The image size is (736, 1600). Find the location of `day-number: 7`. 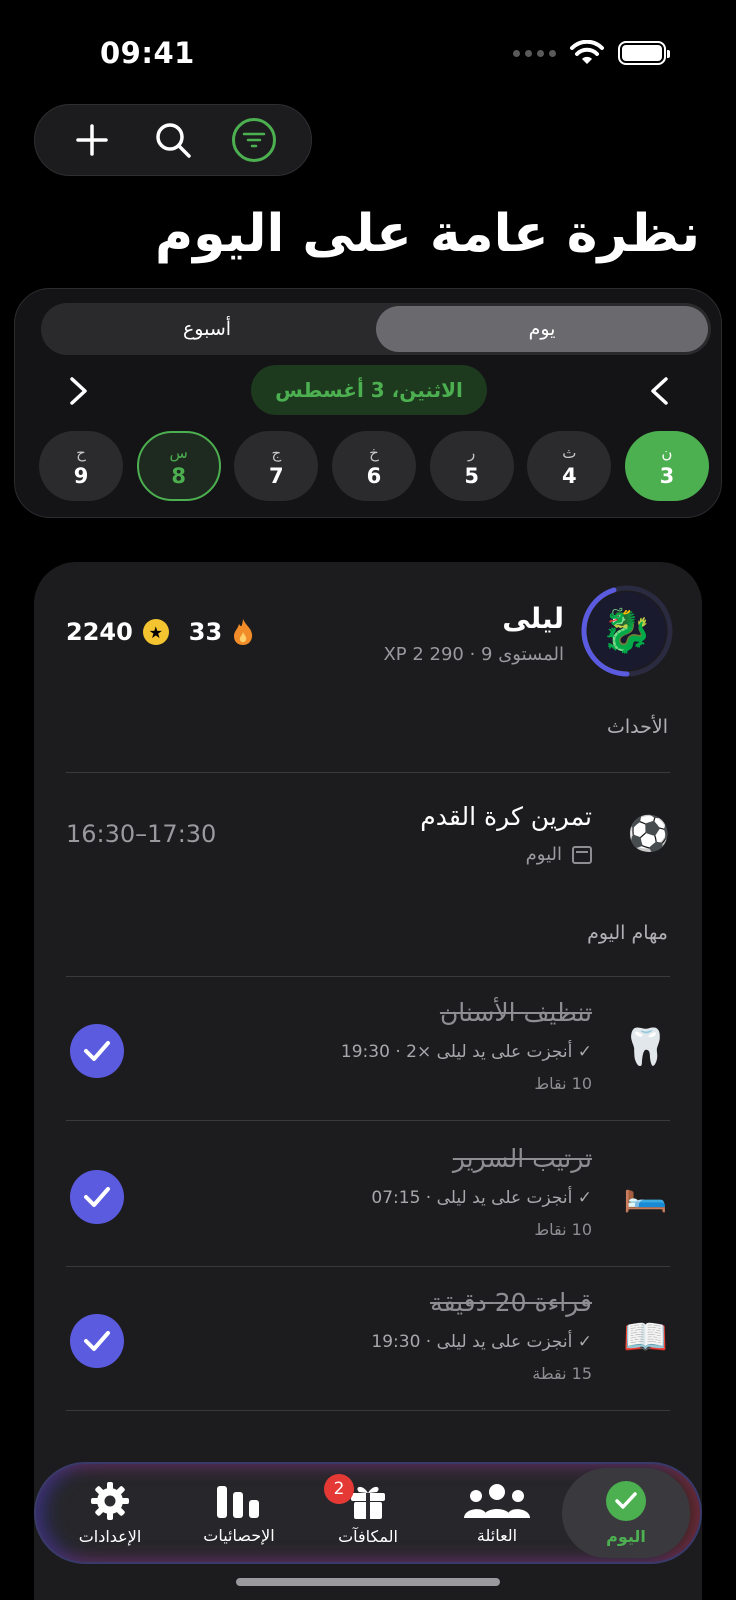

day-number: 7 is located at coordinates (276, 476).